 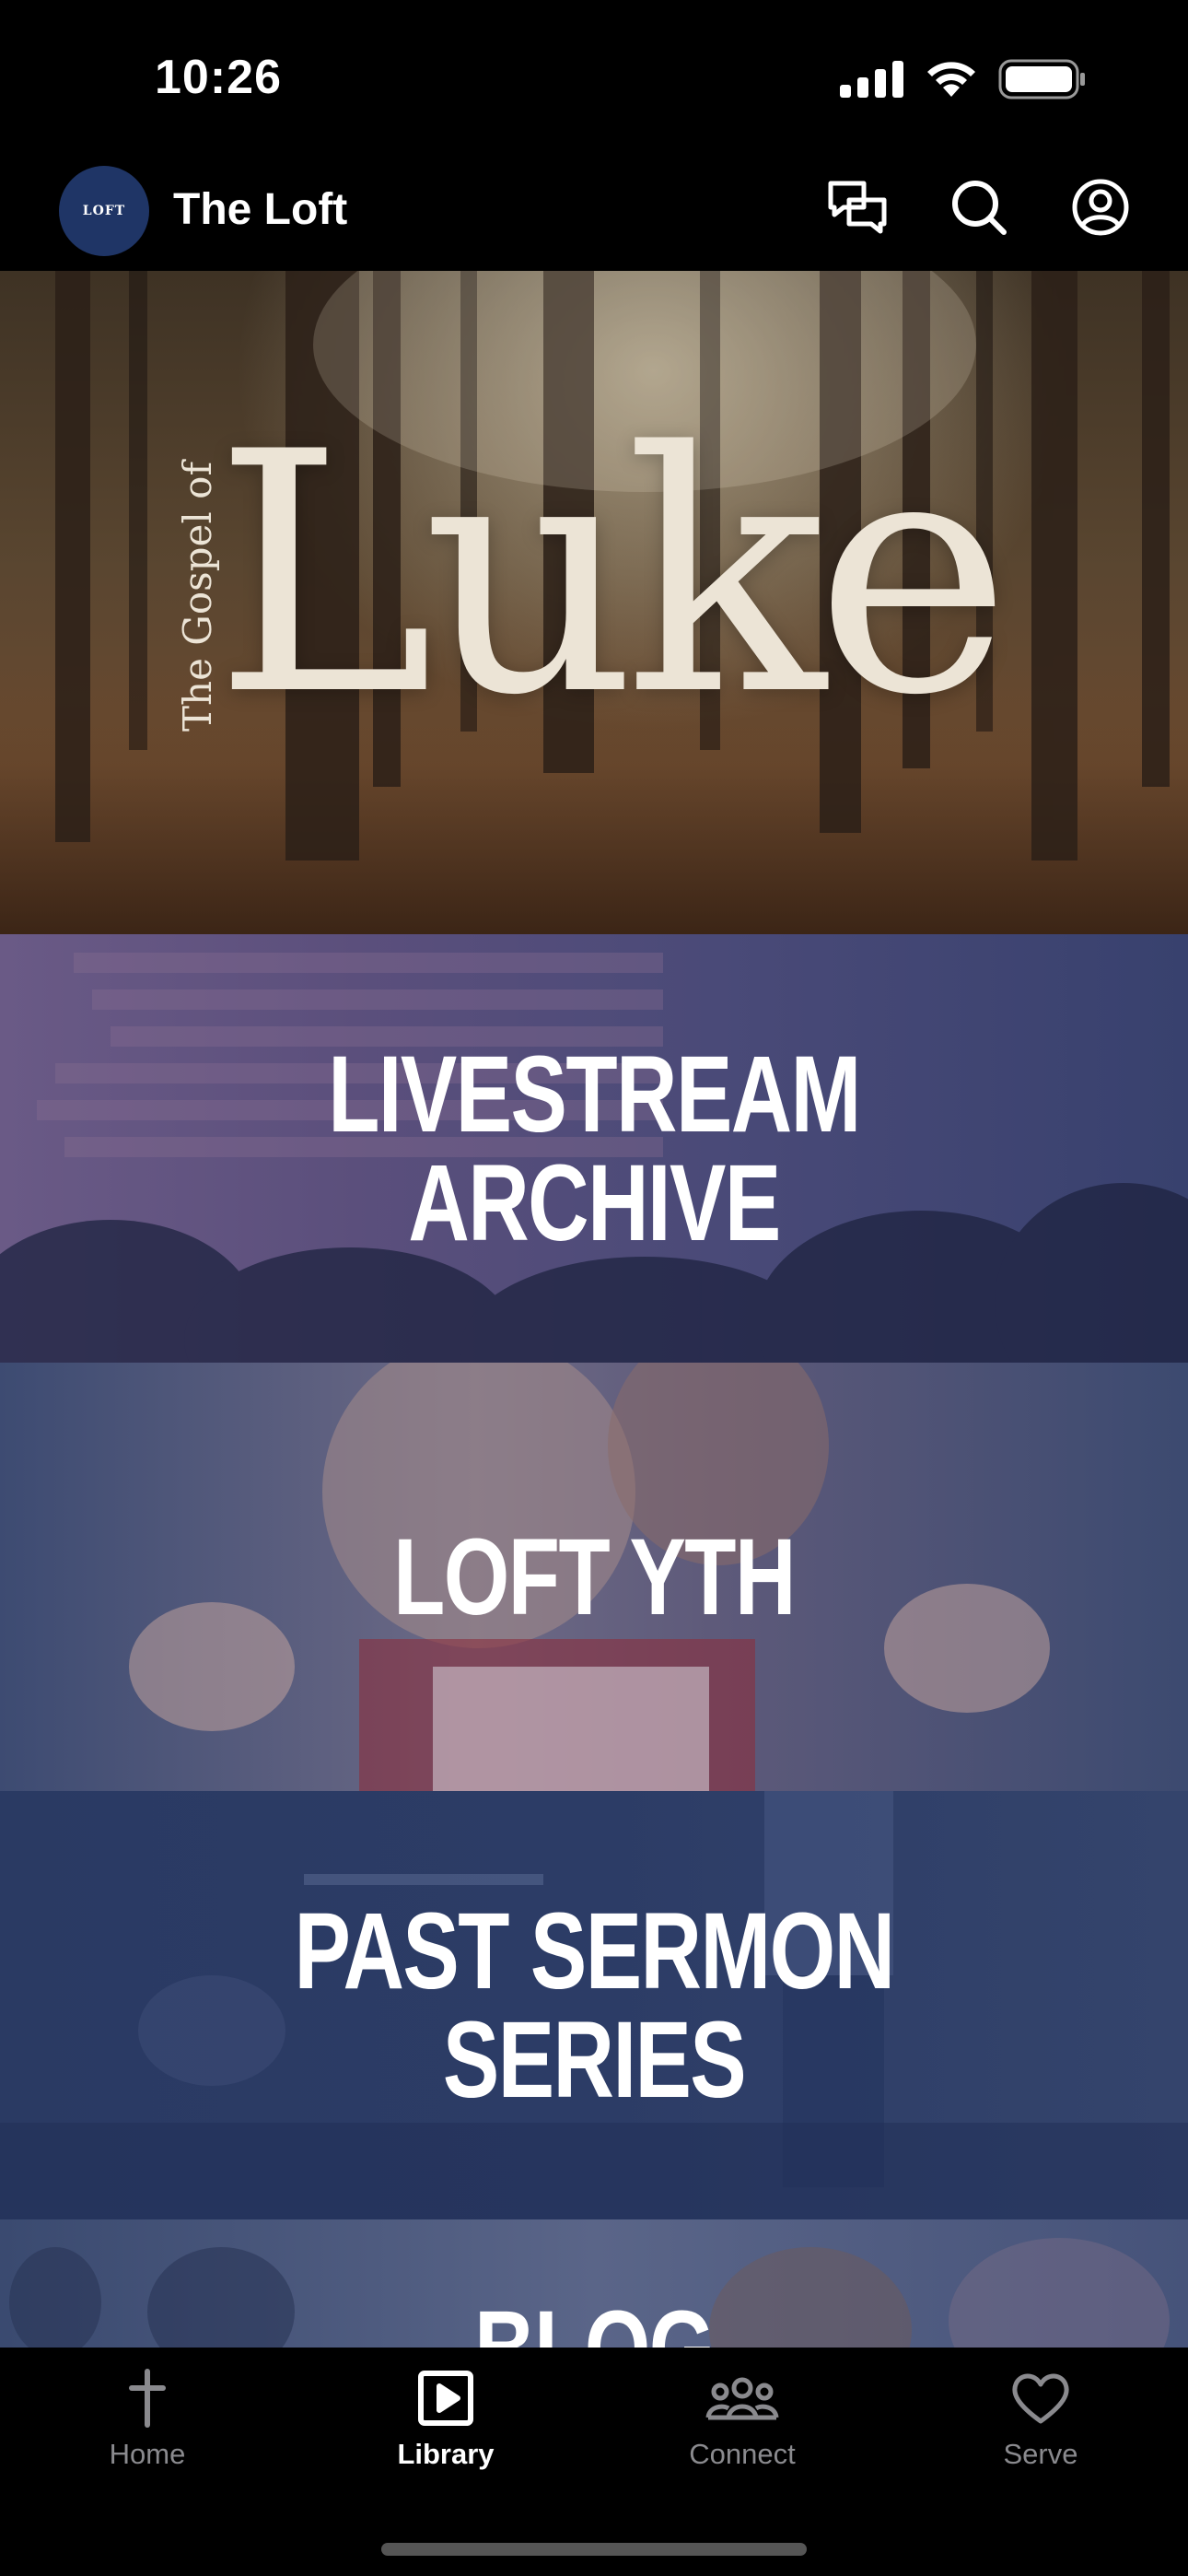 I want to click on tile-label: LIVESTREAM ARCHIVE, so click(x=594, y=1148).